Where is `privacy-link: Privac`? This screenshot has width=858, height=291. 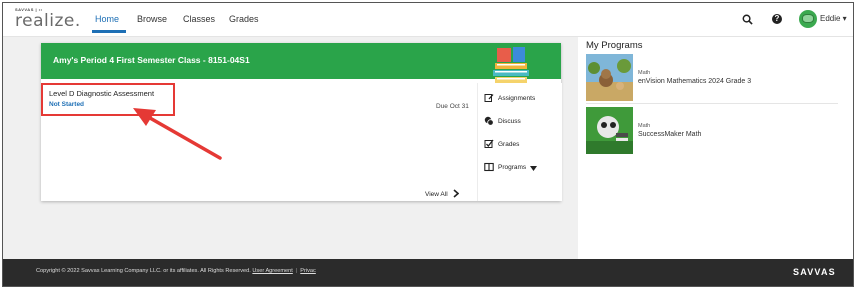 privacy-link: Privac is located at coordinates (308, 271).